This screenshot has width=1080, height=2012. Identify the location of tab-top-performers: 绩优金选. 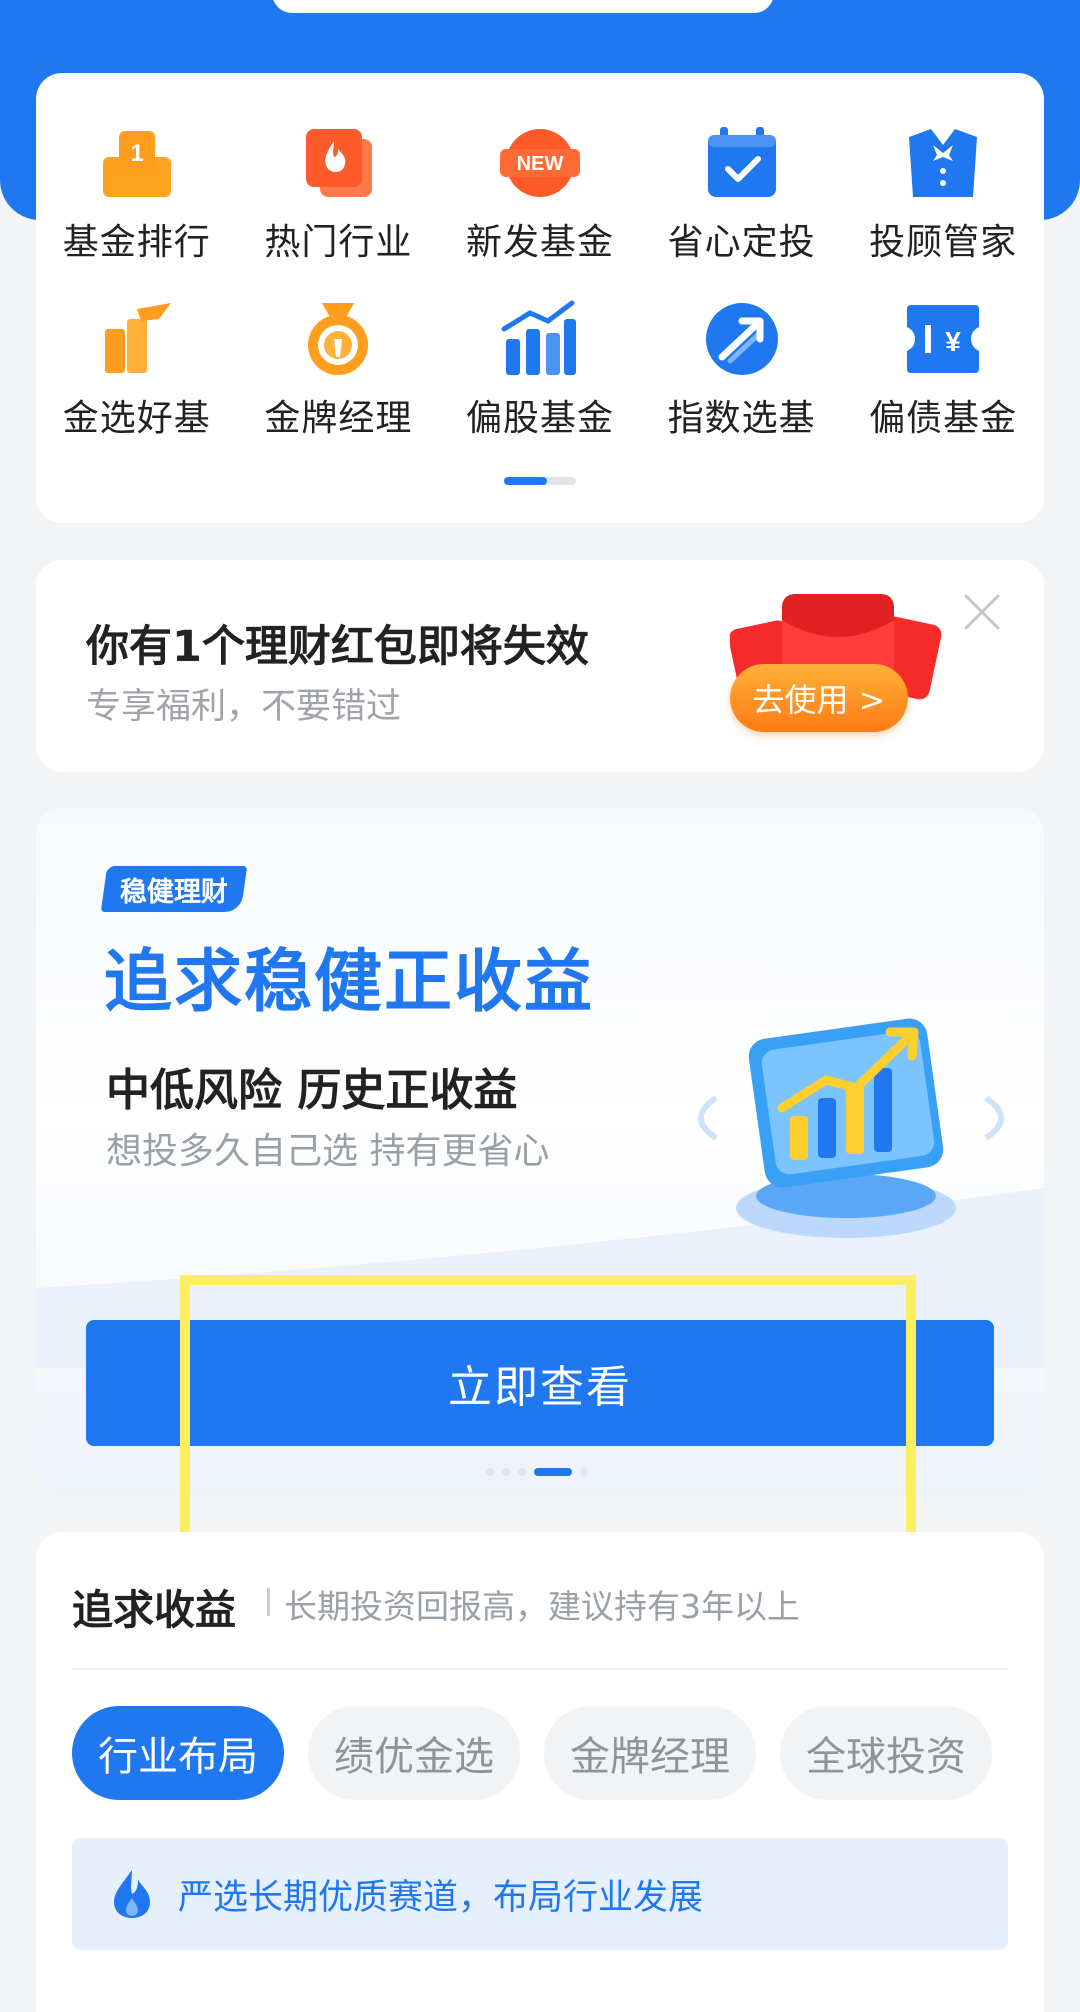
(414, 1753).